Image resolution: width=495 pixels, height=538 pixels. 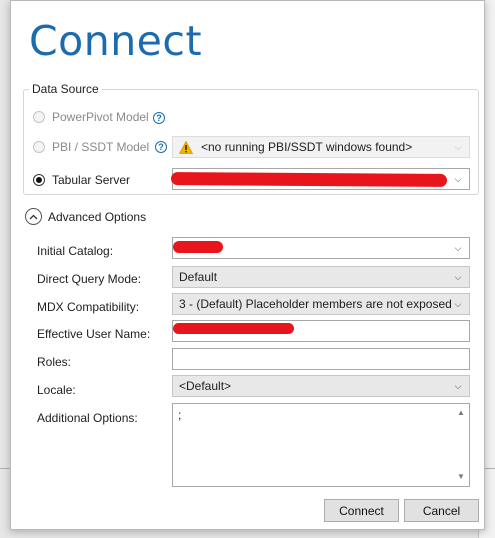 I want to click on warning-icon, so click(x=186, y=147).